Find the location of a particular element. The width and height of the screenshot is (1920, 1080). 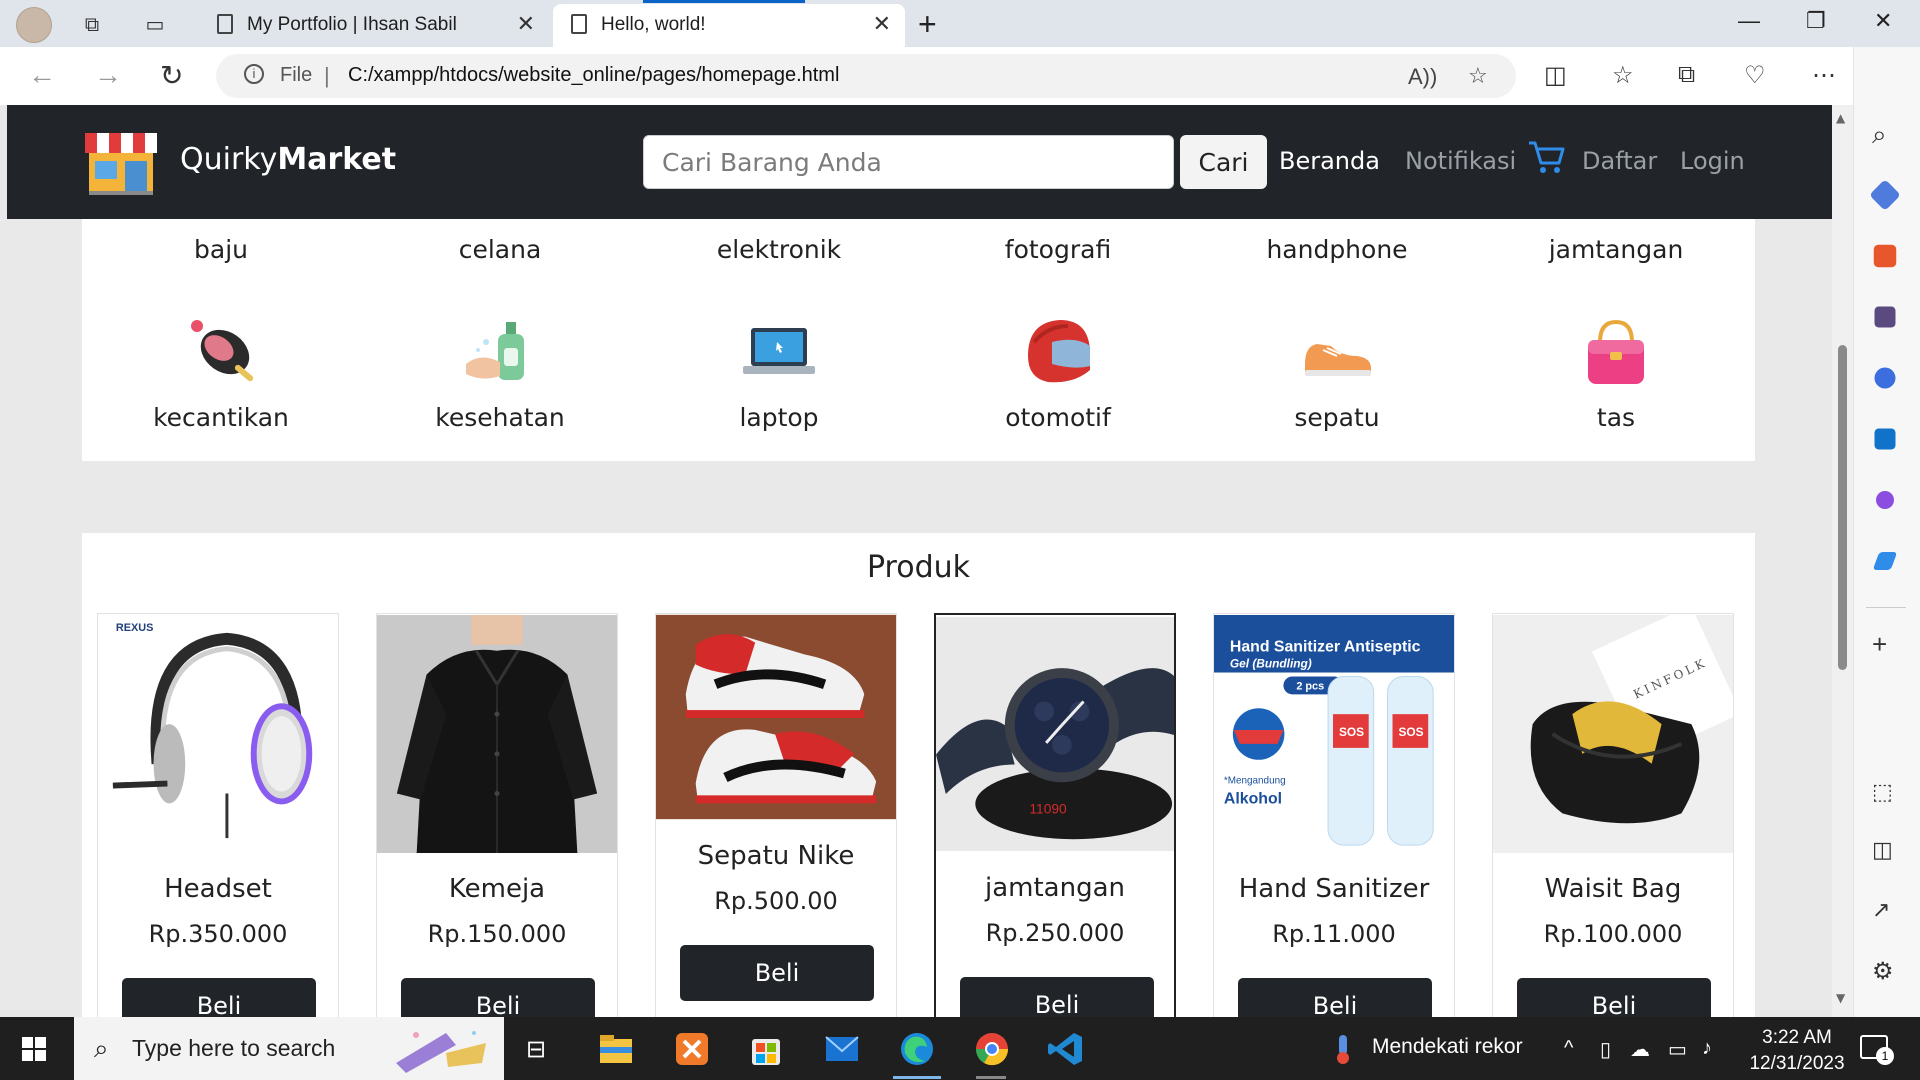

weather-text: Mendekati rekor is located at coordinates (1447, 1047).